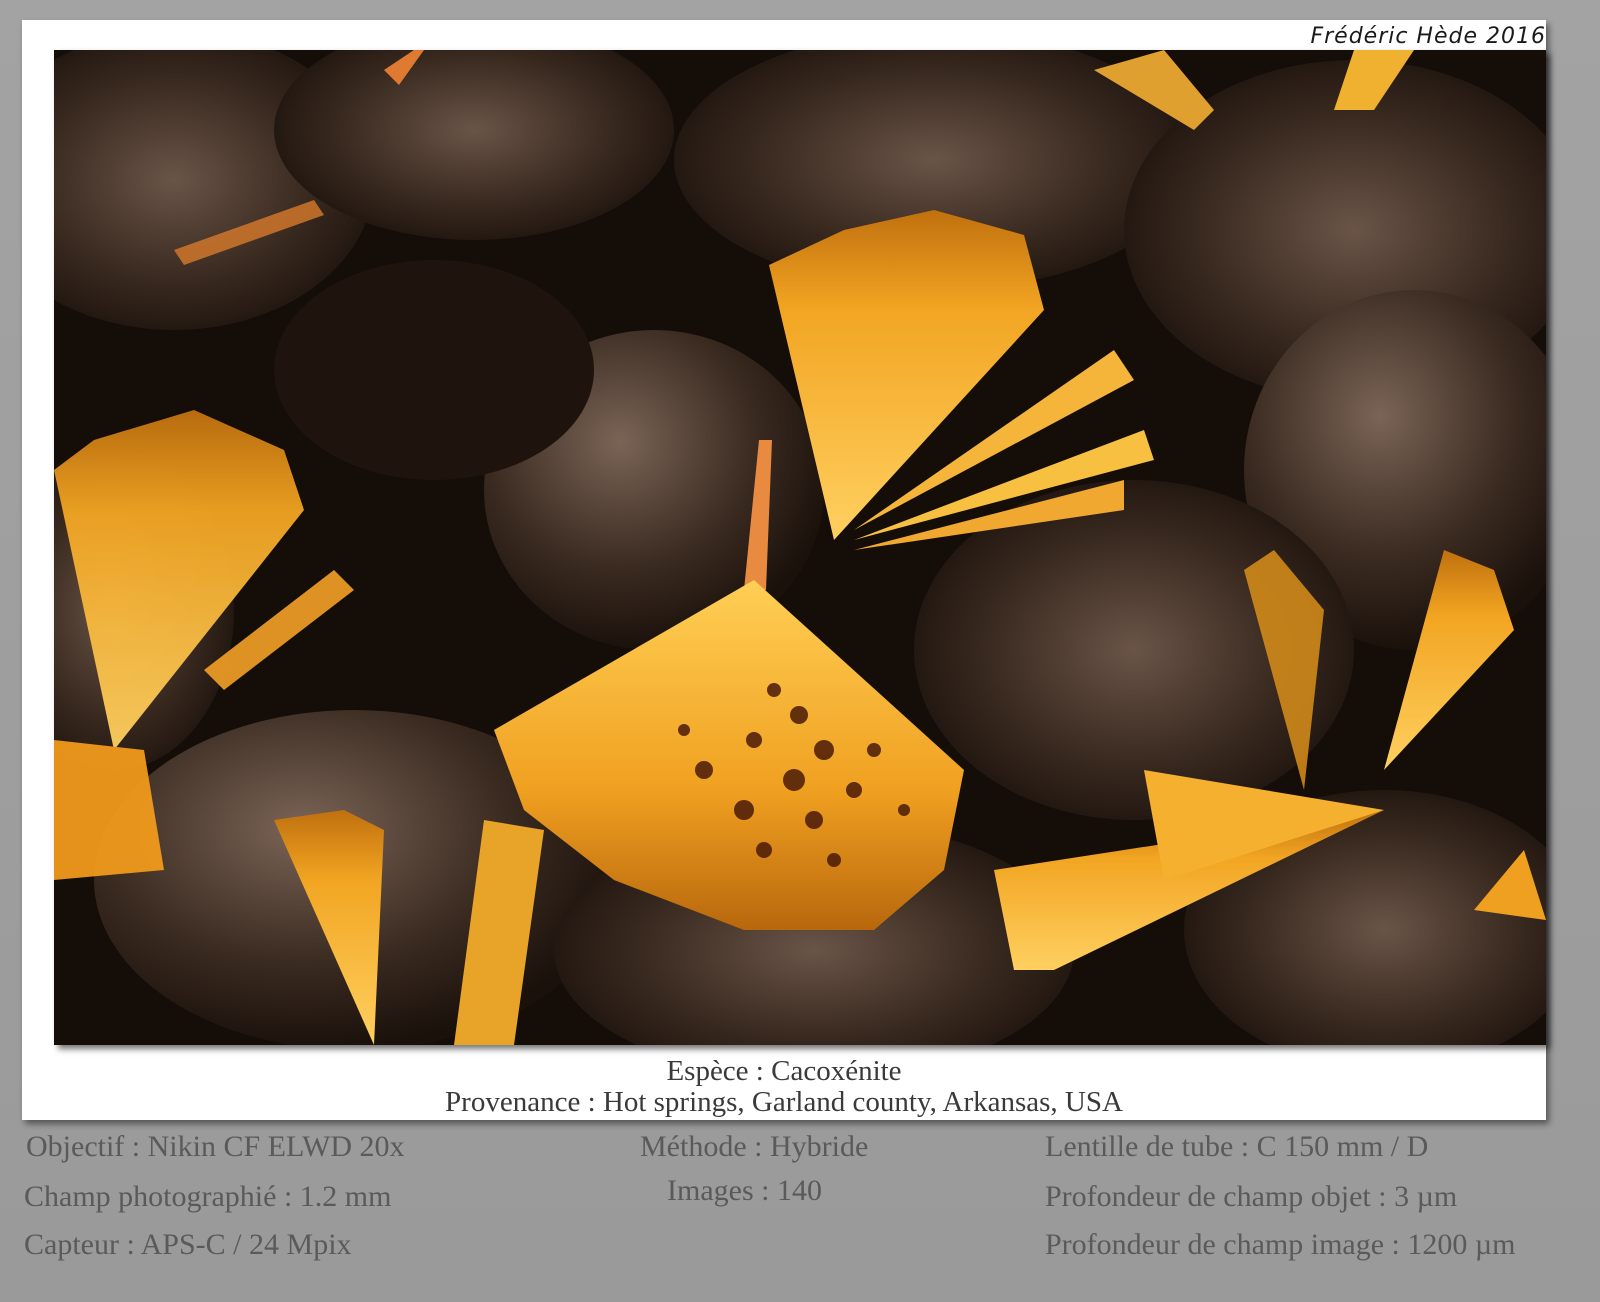 The width and height of the screenshot is (1600, 1302). Describe the element at coordinates (1280, 1244) in the screenshot. I see `spec-image-dof: Profondeur de champ image : 1200 µm` at that location.